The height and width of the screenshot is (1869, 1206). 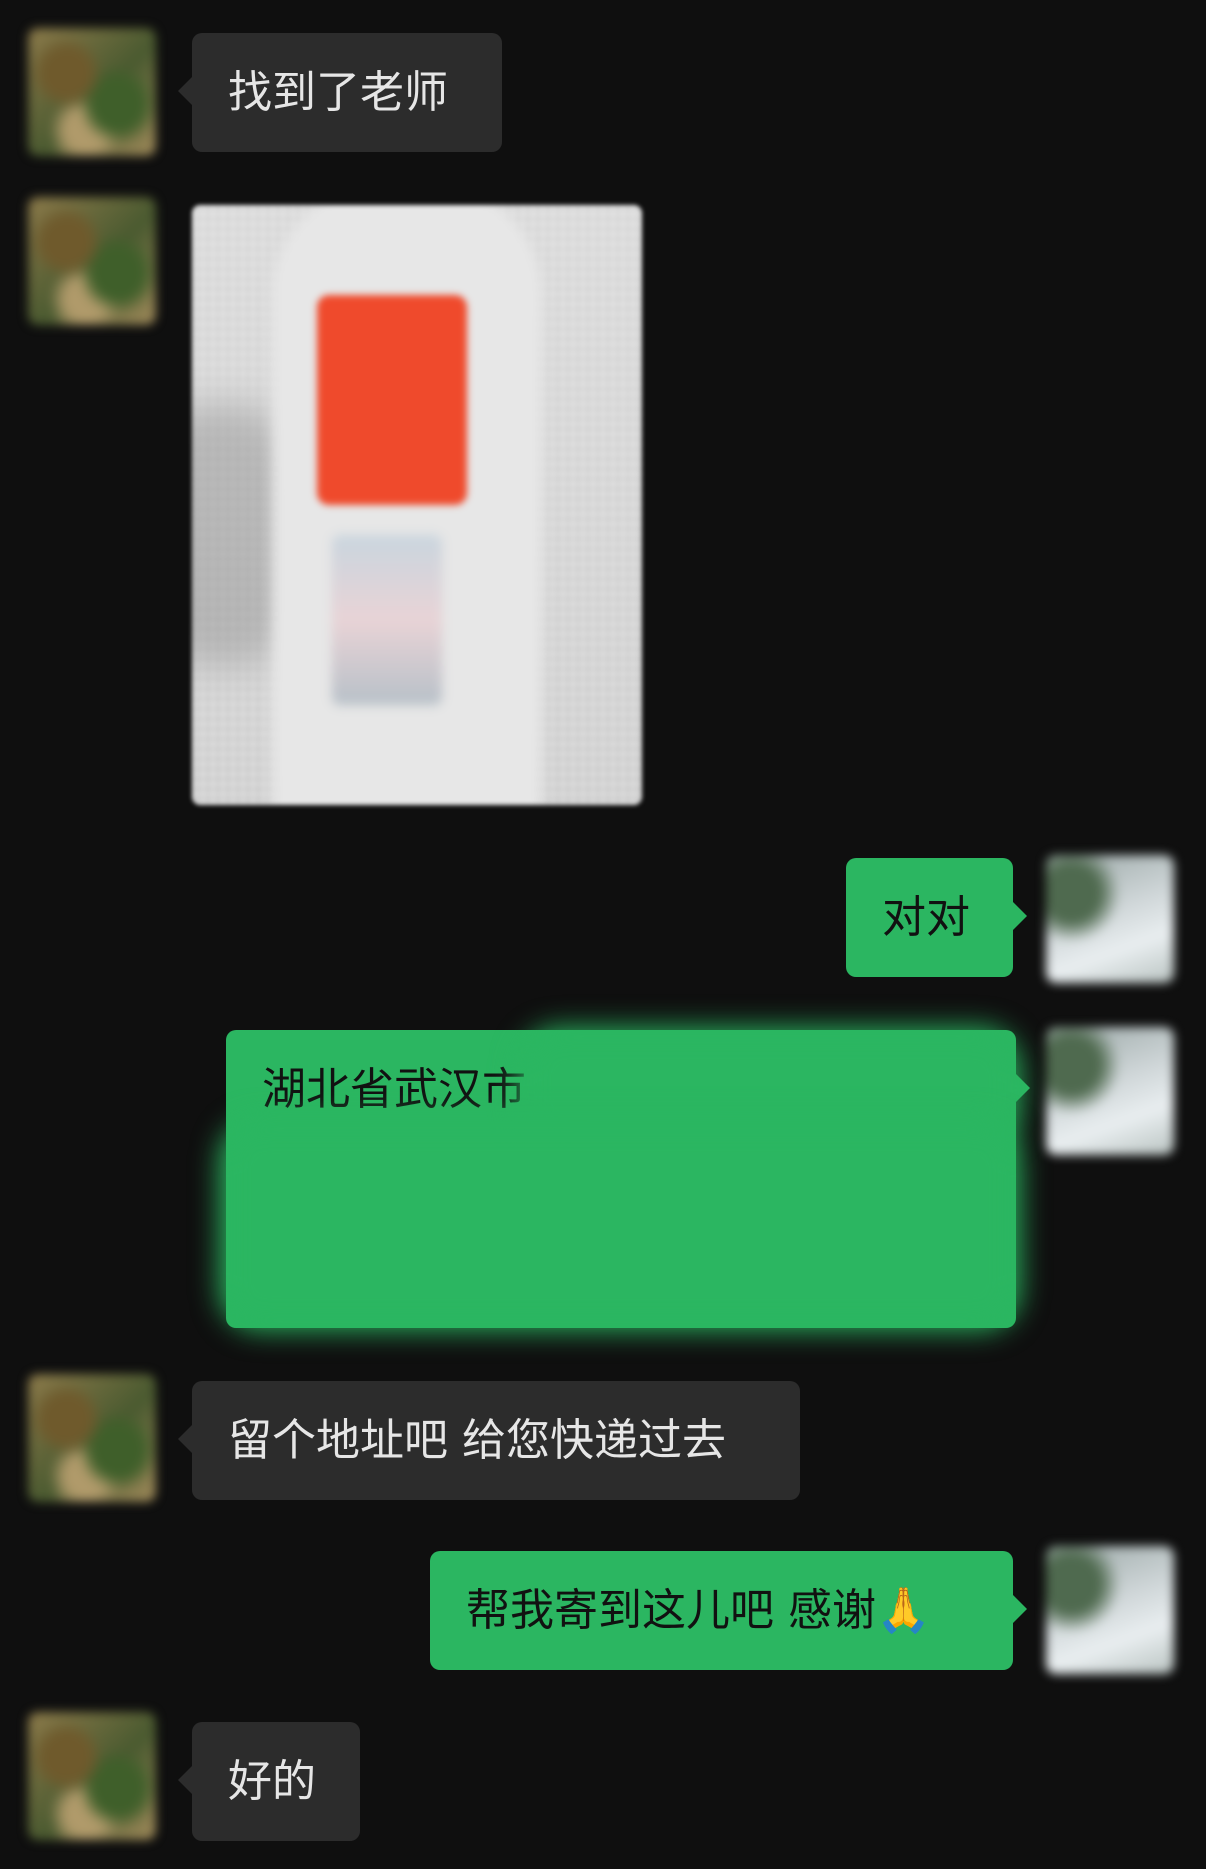 I want to click on message-text: 对对, so click(x=926, y=917).